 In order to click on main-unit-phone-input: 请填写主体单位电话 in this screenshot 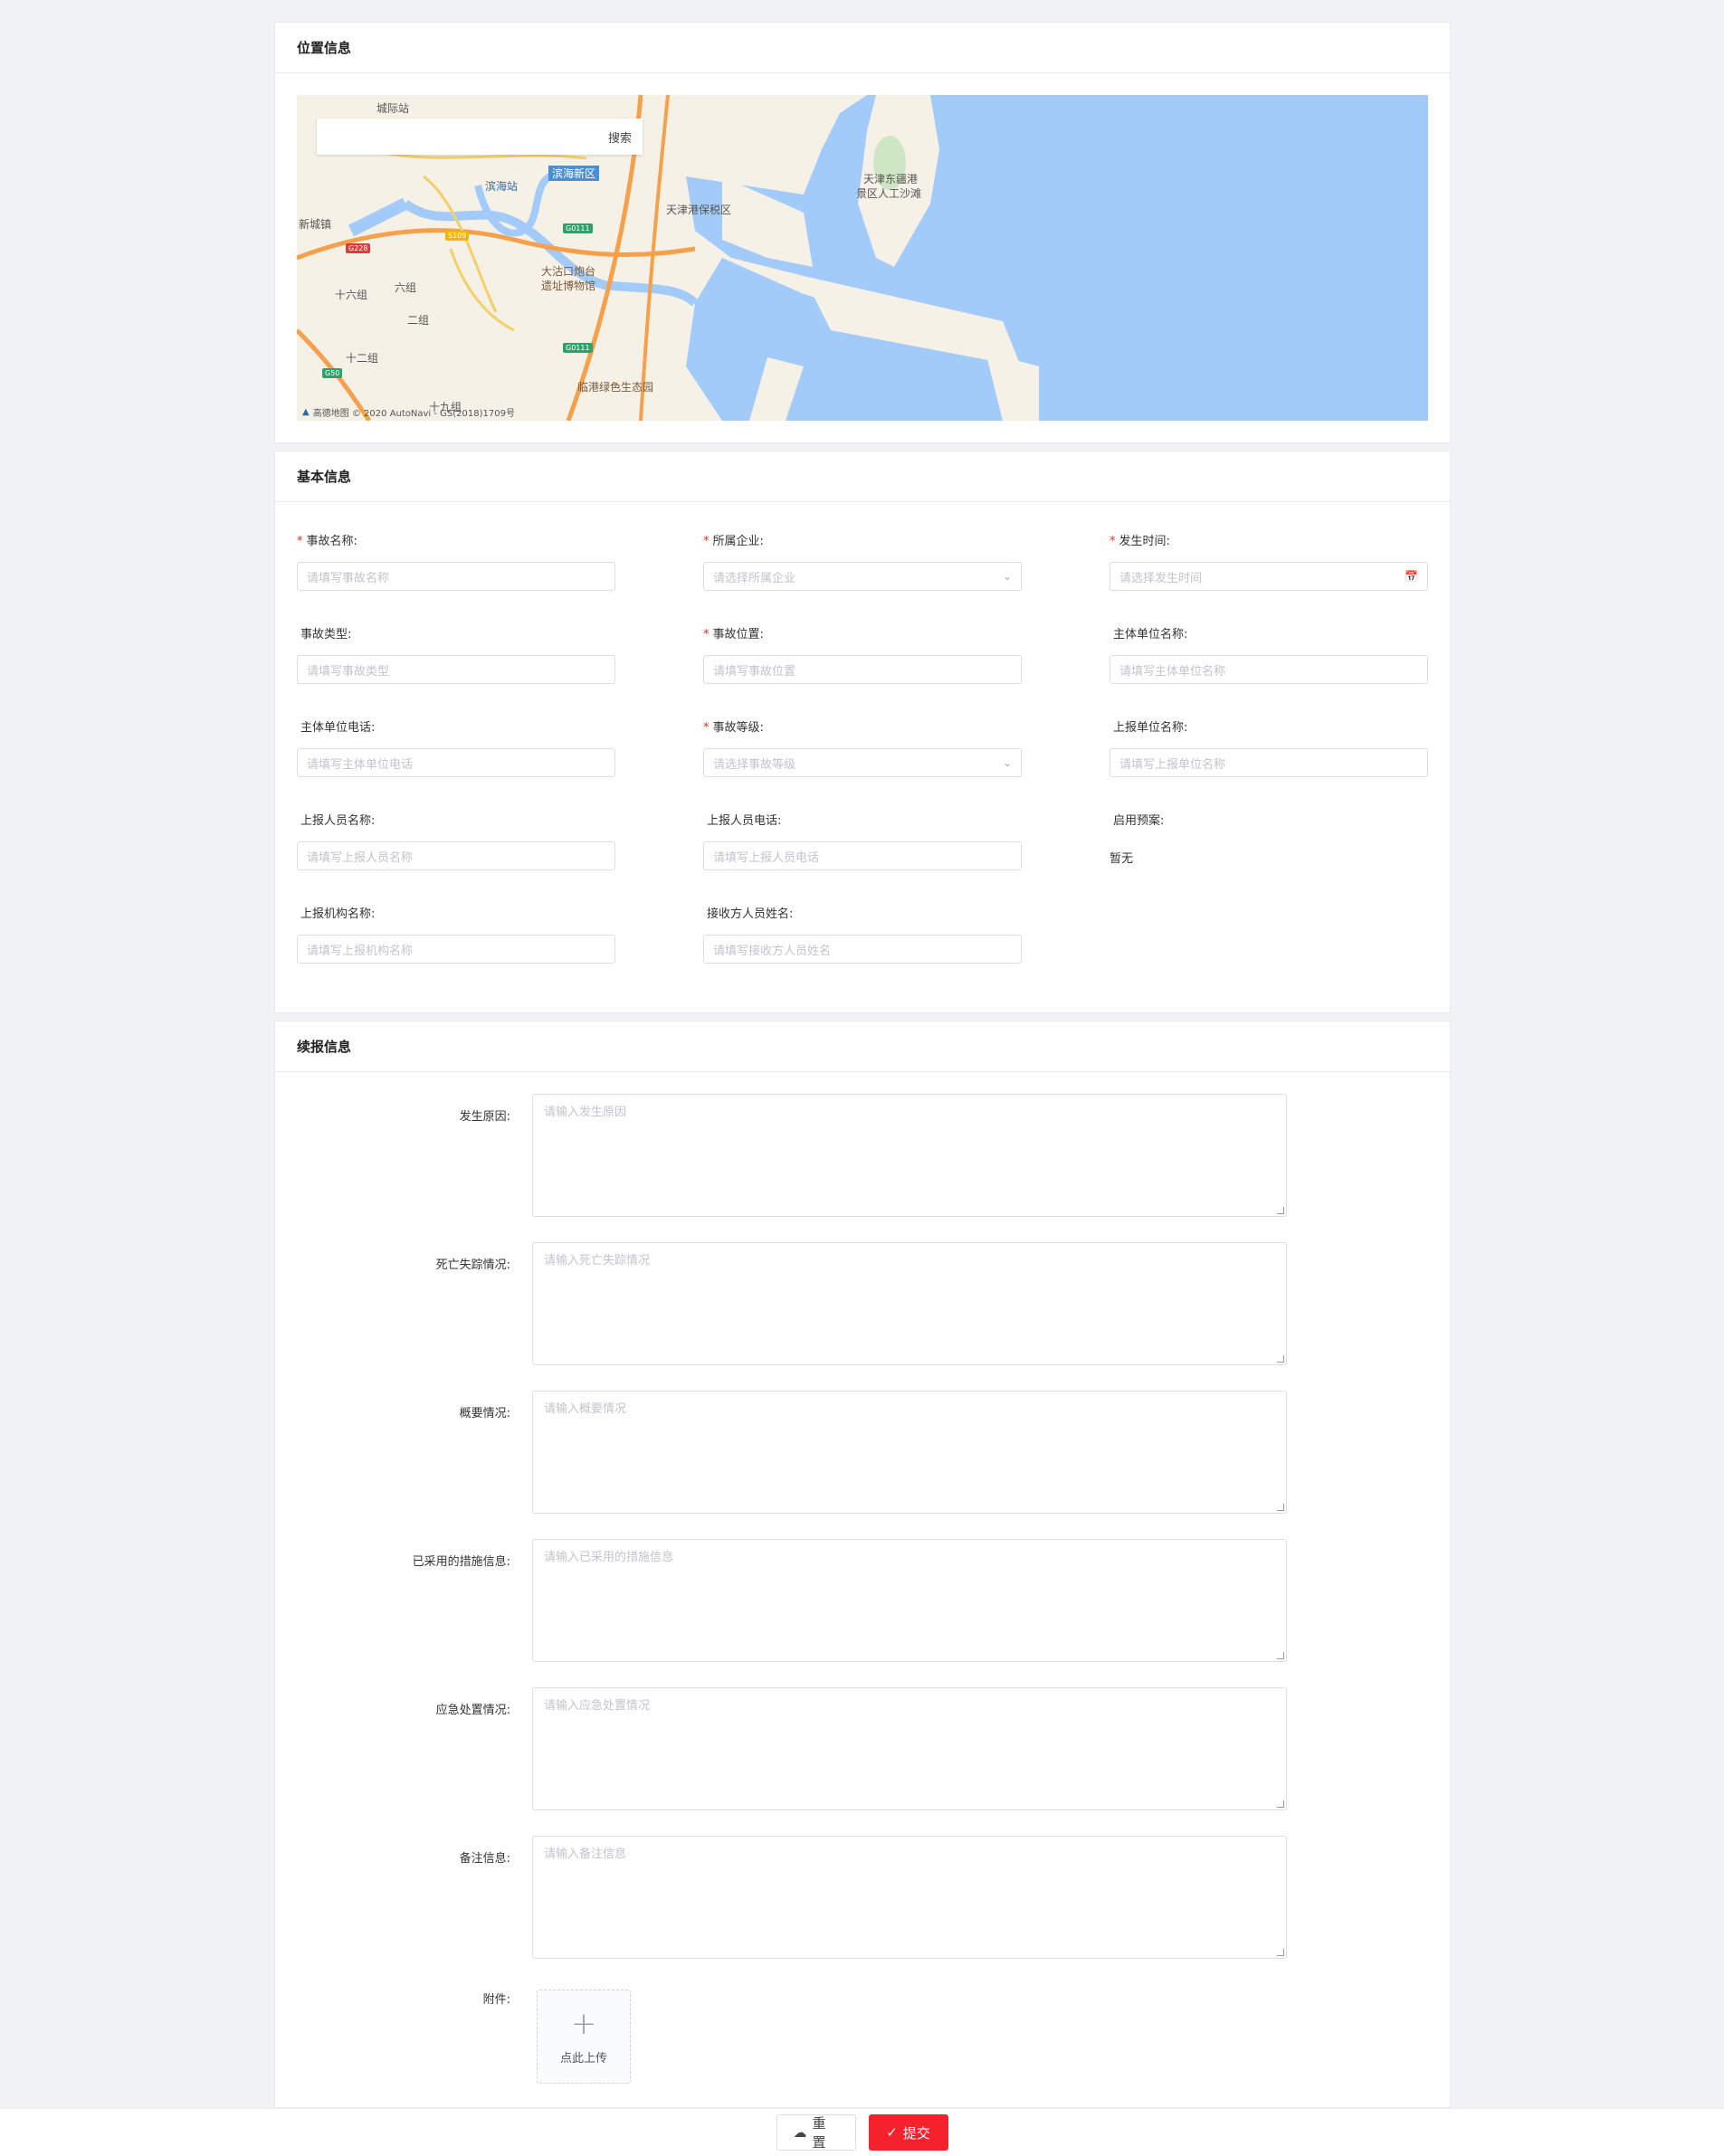, I will do `click(456, 762)`.